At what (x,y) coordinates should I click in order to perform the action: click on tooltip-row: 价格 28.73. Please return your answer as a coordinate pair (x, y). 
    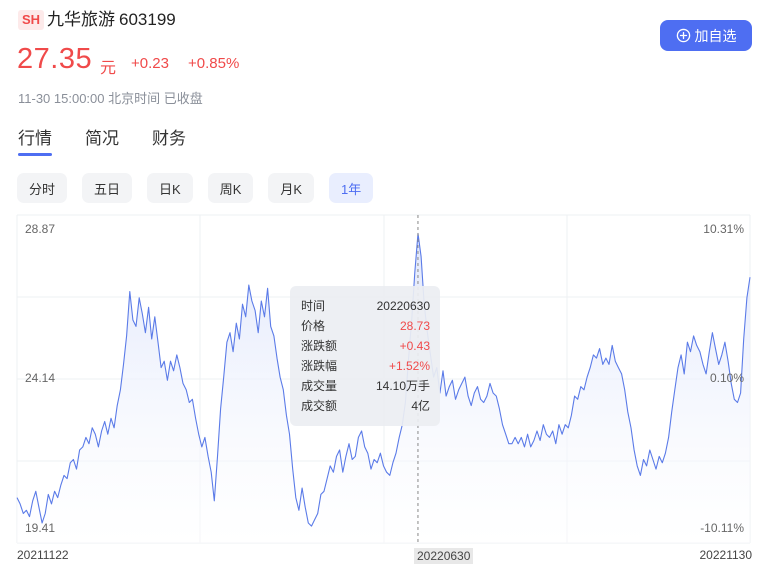
    Looking at the image, I should click on (365, 326).